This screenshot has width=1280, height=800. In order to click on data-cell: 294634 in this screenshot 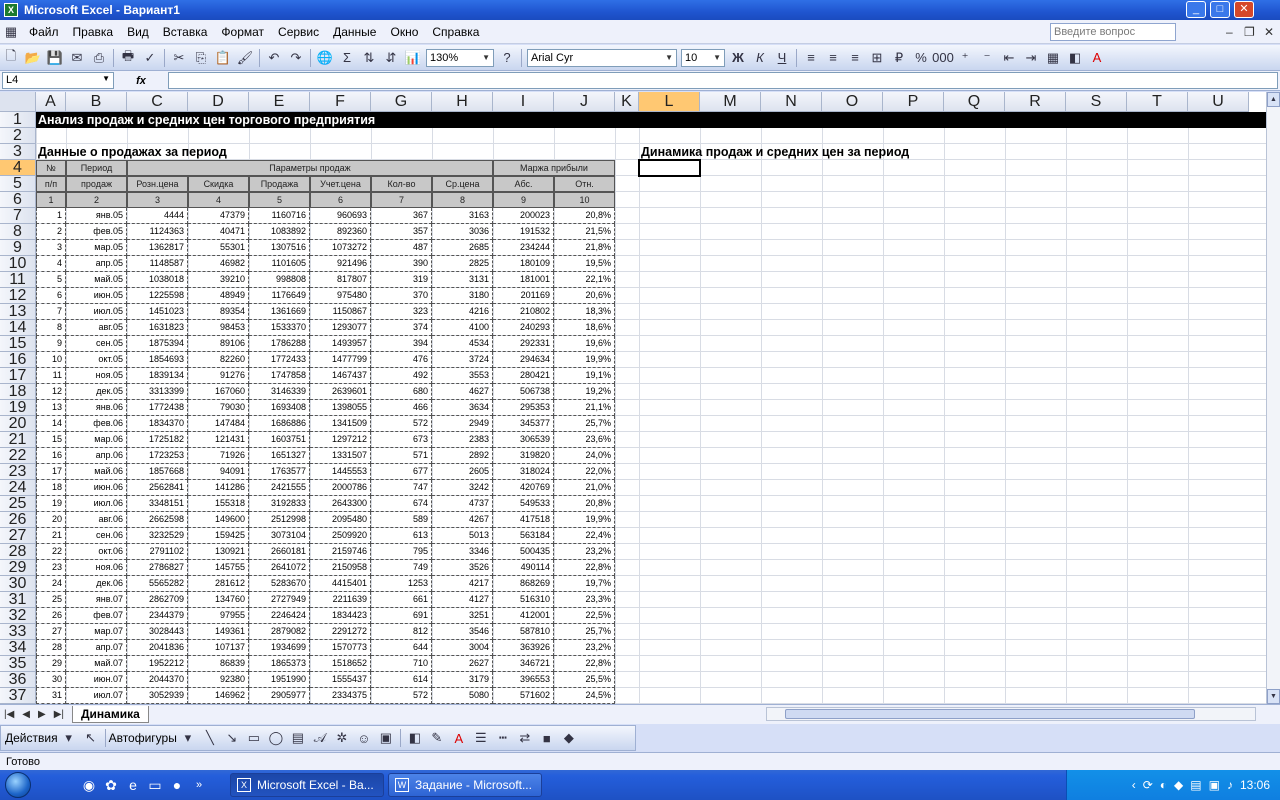, I will do `click(523, 360)`.